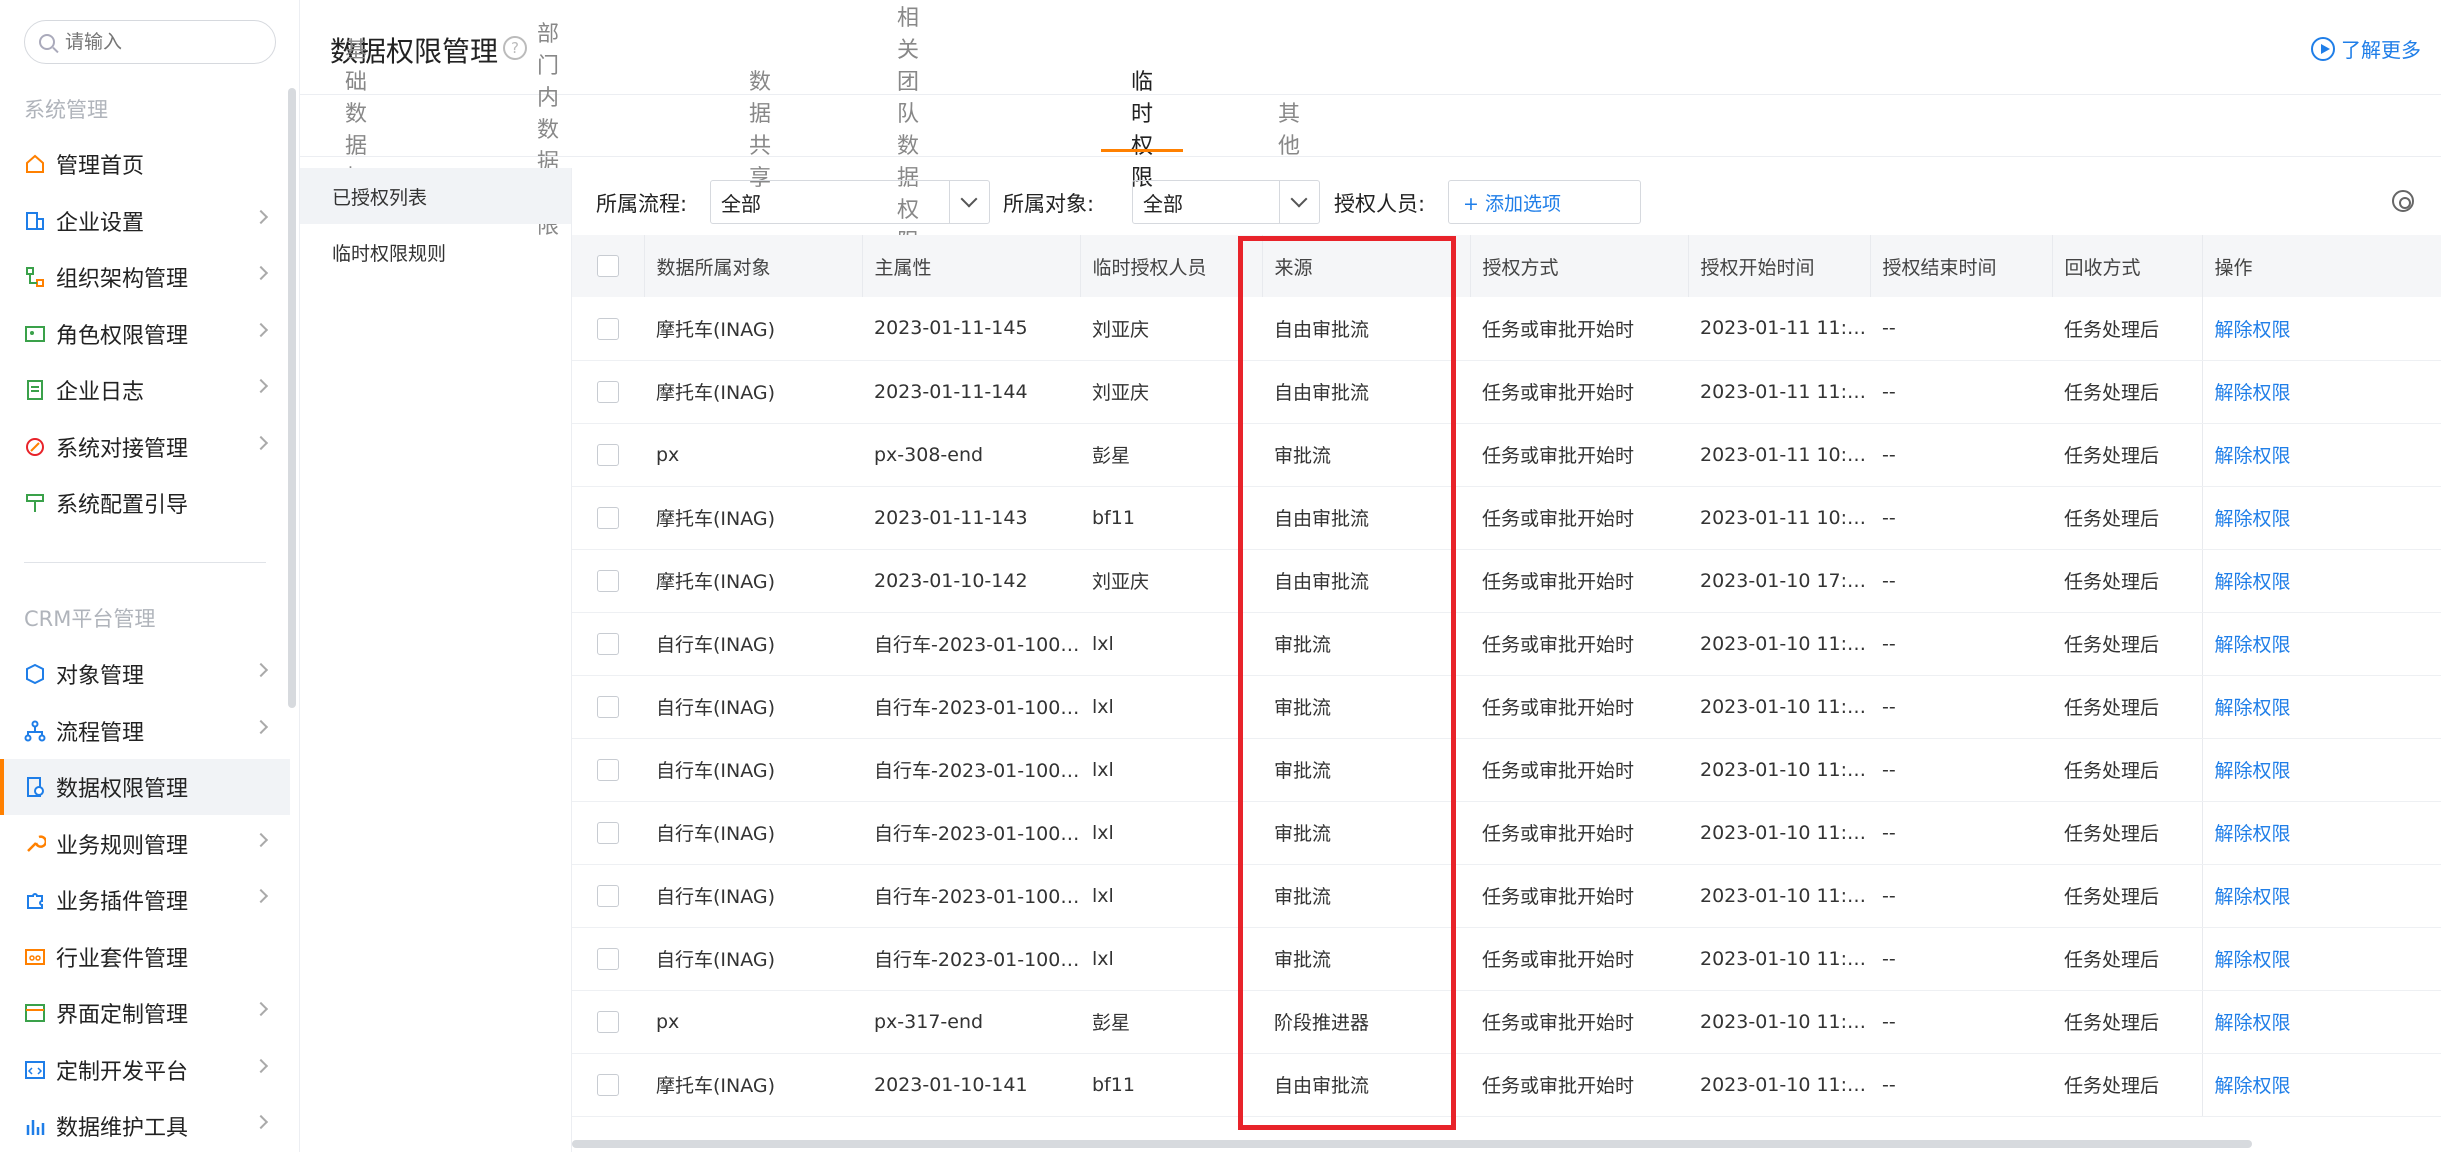  Describe the element at coordinates (908, 130) in the screenshot. I see `tab-3: 相关团队数据权限` at that location.